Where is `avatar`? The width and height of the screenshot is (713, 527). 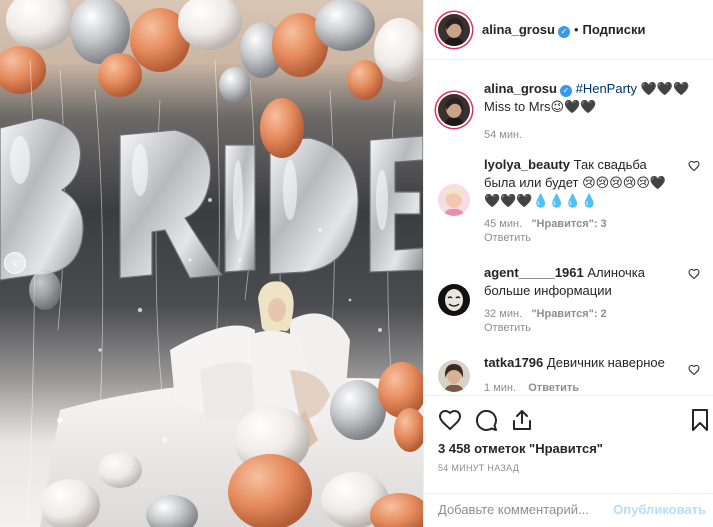 avatar is located at coordinates (454, 30).